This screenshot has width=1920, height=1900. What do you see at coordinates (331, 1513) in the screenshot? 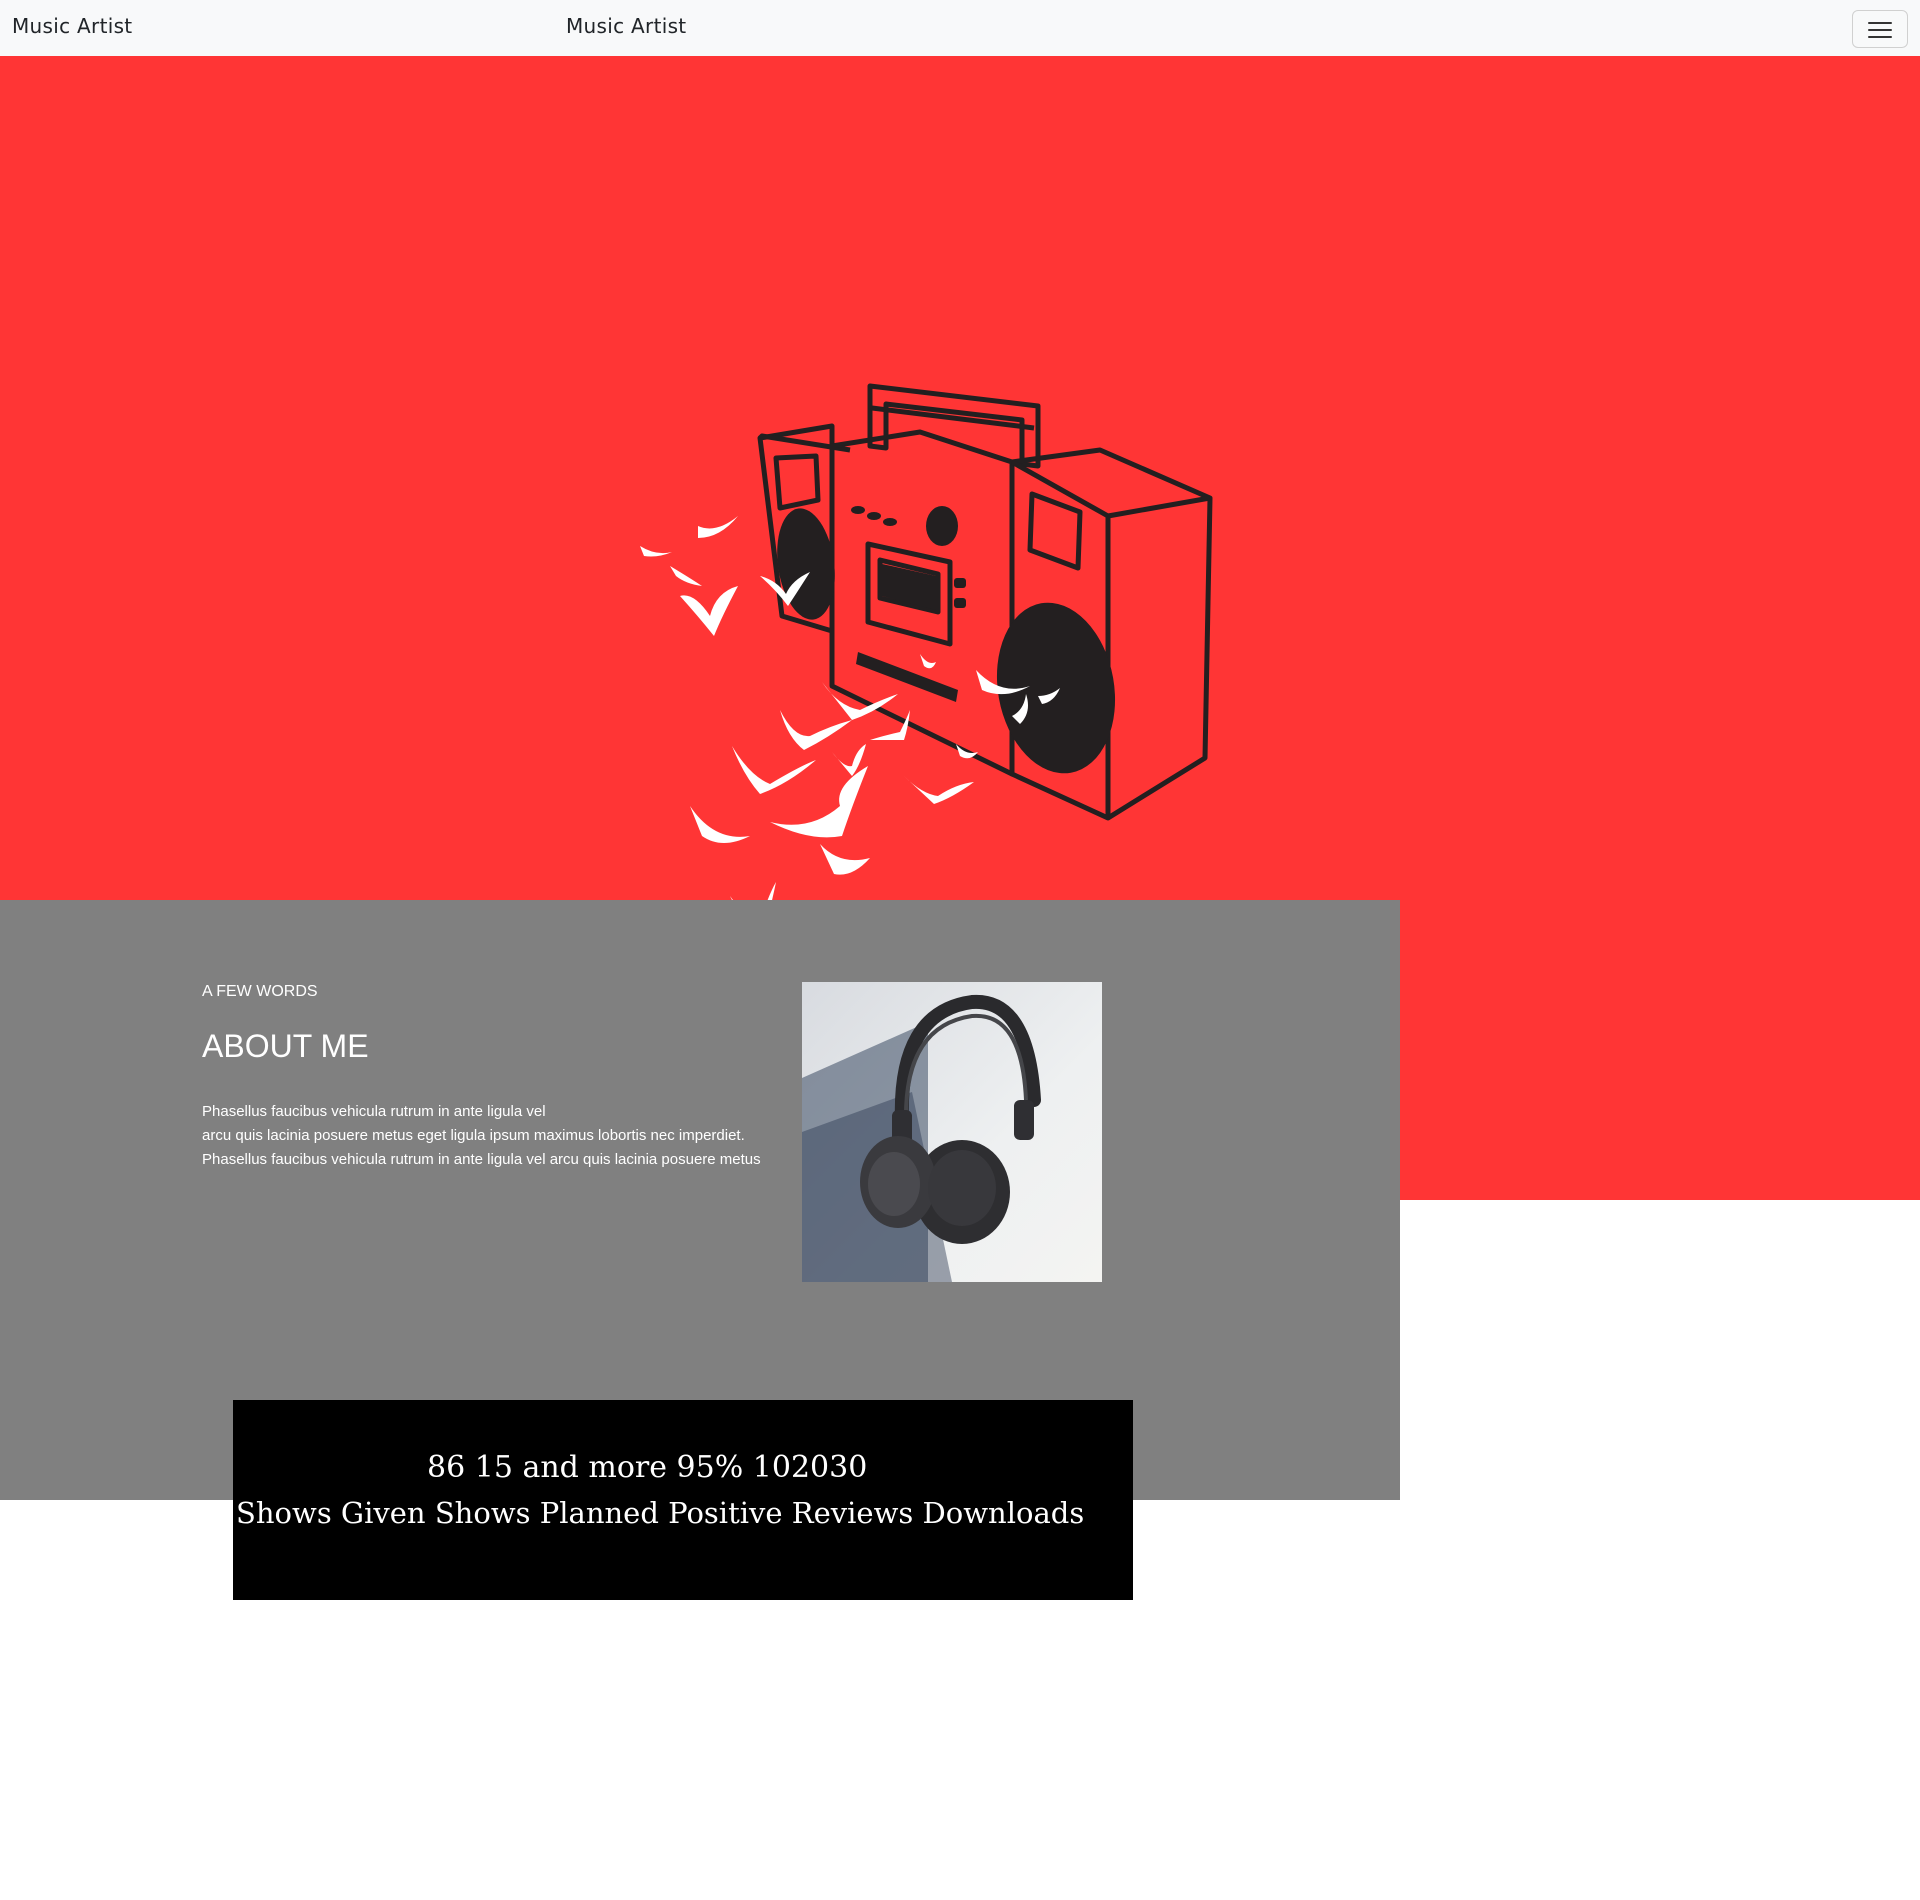
I see `stat-label: Shows Given` at bounding box center [331, 1513].